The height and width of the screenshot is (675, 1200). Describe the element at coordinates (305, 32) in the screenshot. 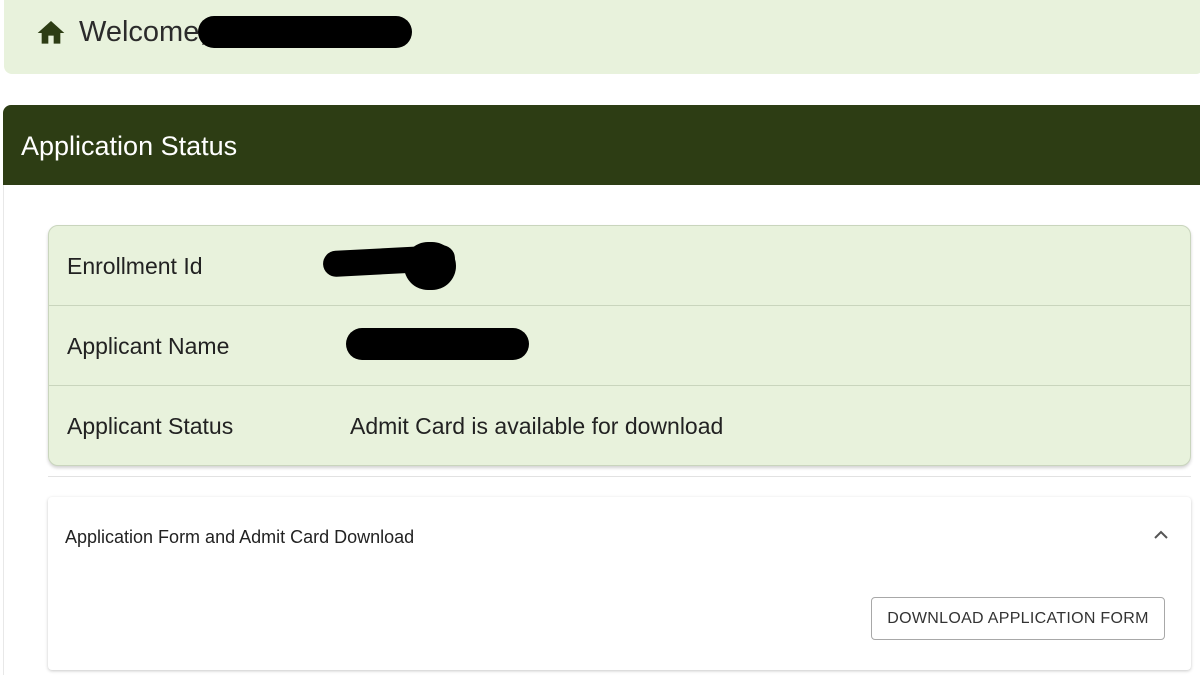

I see `redacted-username` at that location.